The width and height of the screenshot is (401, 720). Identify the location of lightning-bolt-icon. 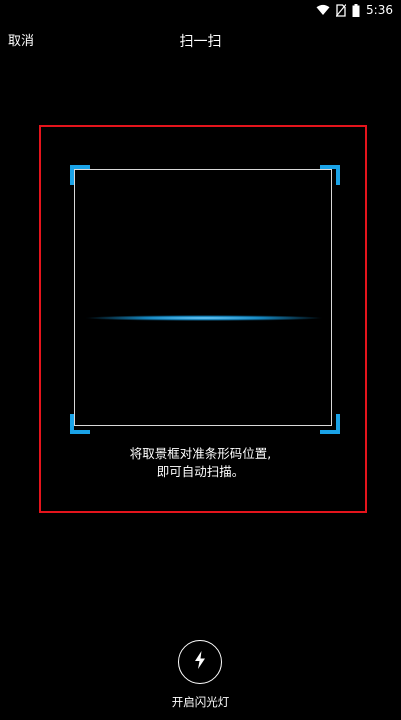
(200, 662).